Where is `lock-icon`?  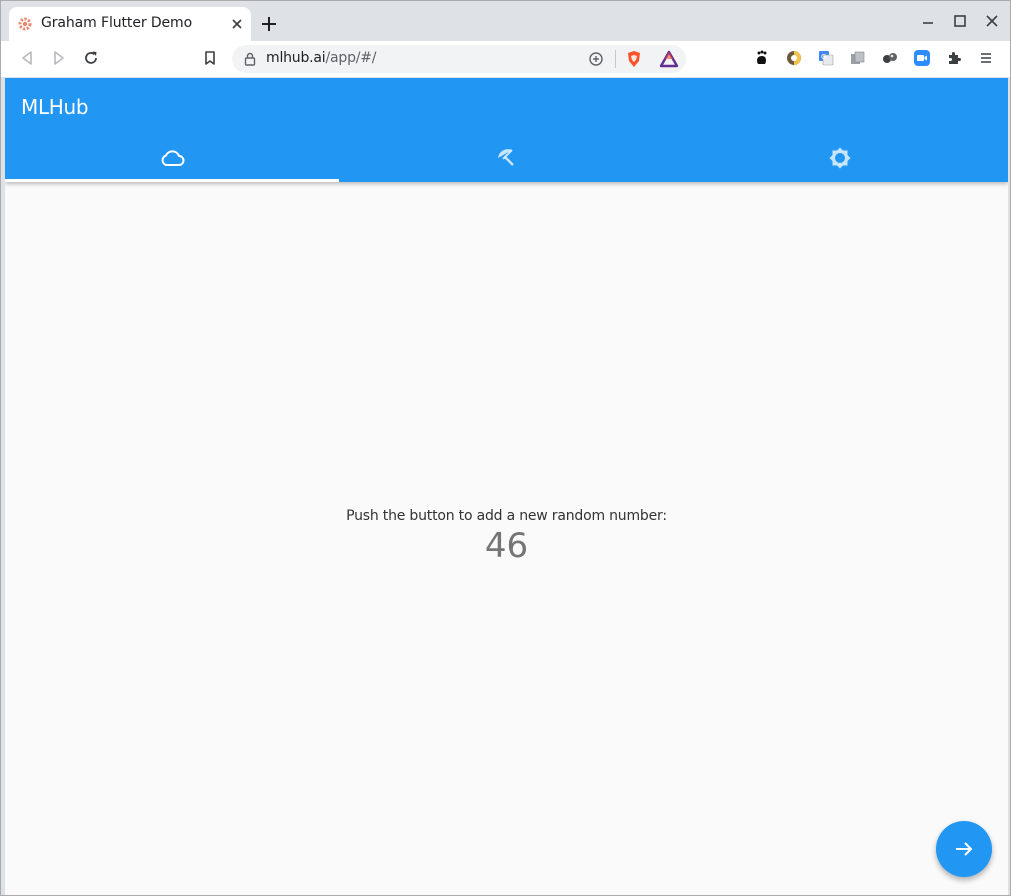
lock-icon is located at coordinates (250, 59).